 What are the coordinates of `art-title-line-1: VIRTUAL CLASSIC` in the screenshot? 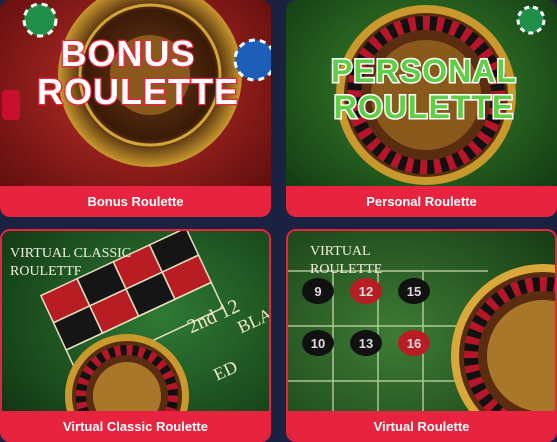 It's located at (70, 253).